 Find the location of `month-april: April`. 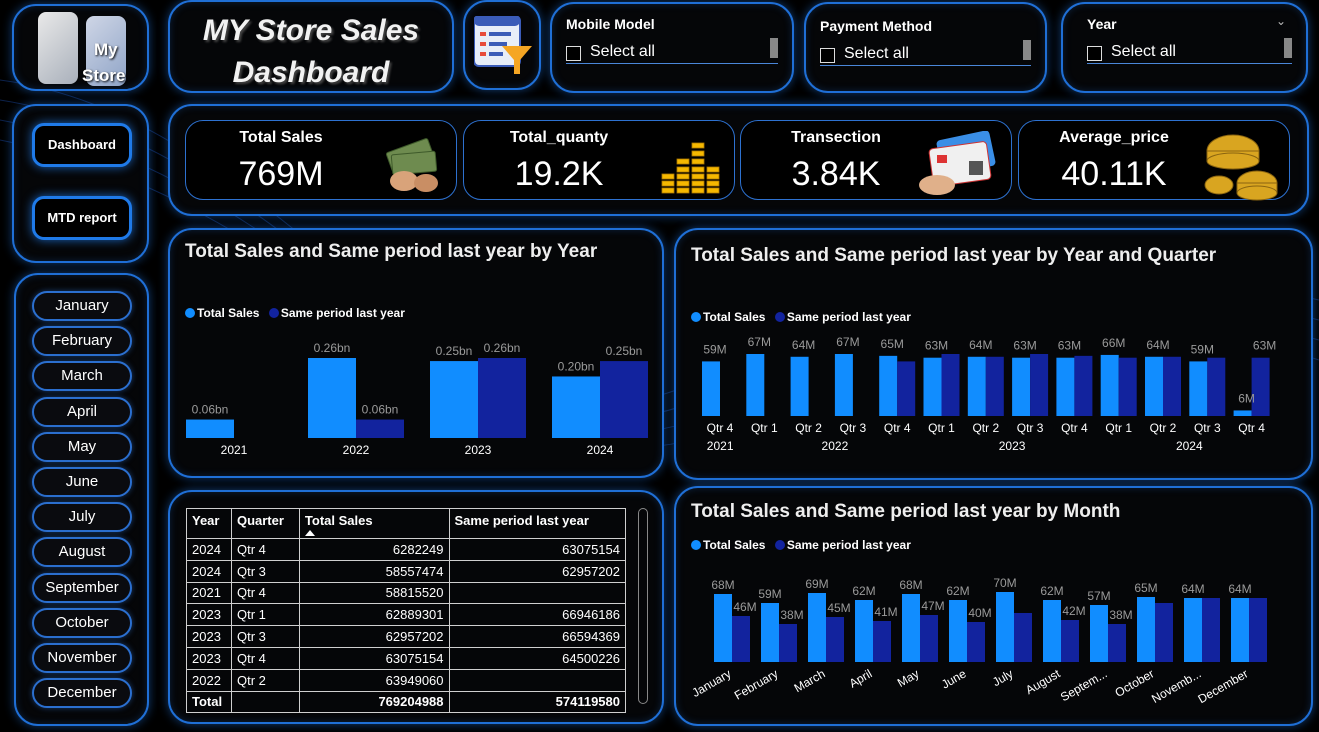

month-april: April is located at coordinates (82, 411).